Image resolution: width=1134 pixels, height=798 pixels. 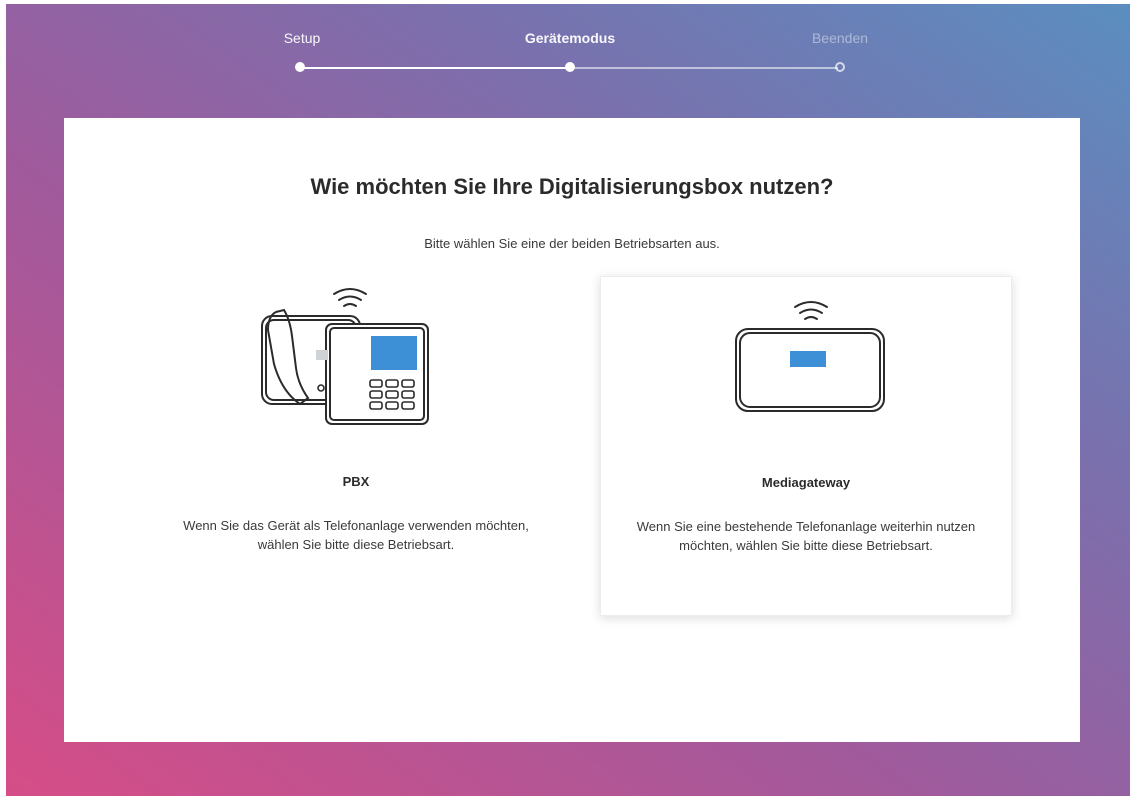 What do you see at coordinates (302, 38) in the screenshot?
I see `step-setup-label: Setup` at bounding box center [302, 38].